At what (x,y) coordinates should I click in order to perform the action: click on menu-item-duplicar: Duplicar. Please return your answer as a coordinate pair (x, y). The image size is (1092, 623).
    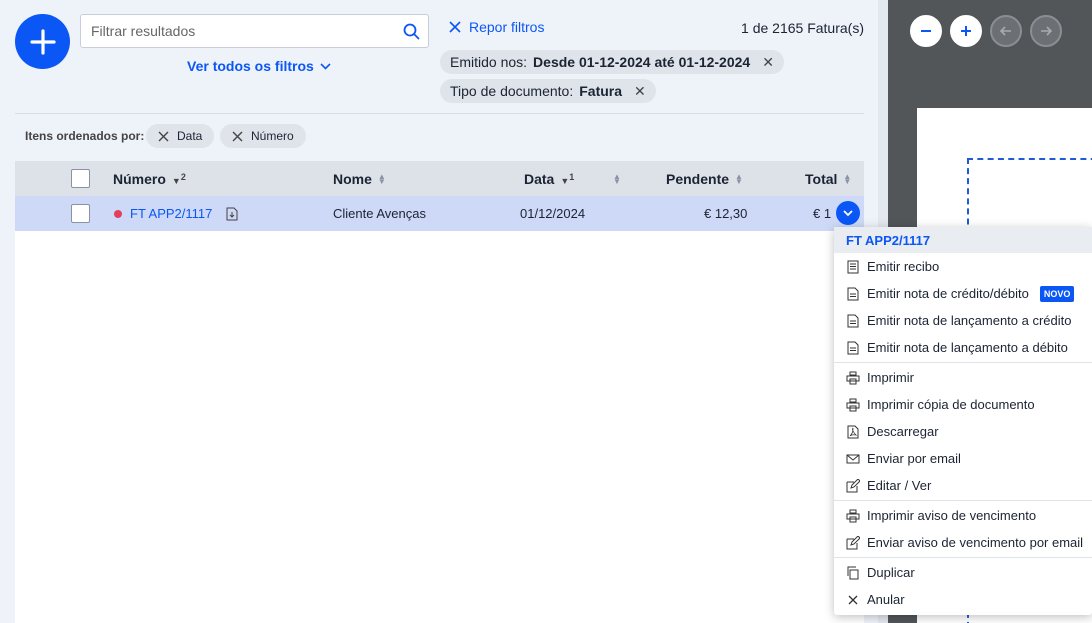
    Looking at the image, I should click on (963, 572).